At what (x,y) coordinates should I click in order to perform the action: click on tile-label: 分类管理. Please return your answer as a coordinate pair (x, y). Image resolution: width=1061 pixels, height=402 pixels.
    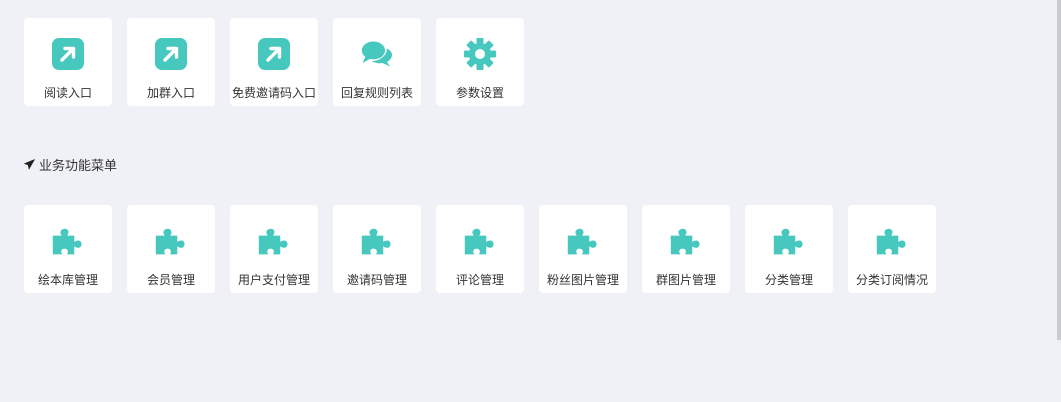
    Looking at the image, I should click on (788, 280).